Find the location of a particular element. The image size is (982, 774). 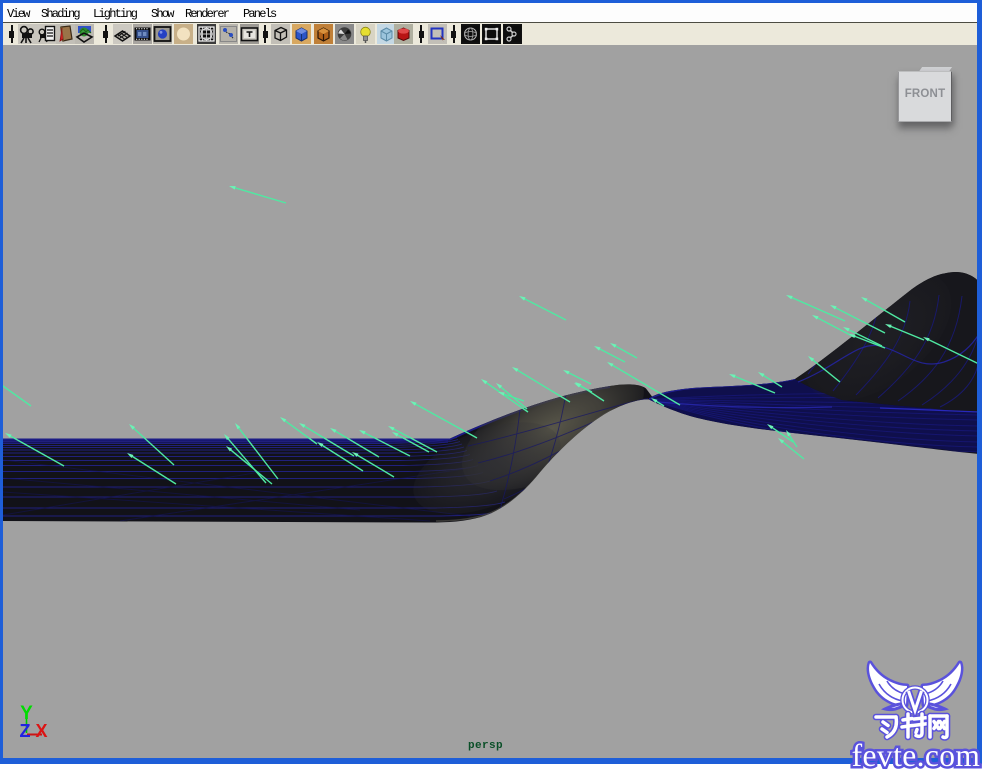

svg-text: Z is located at coordinates (25, 731).